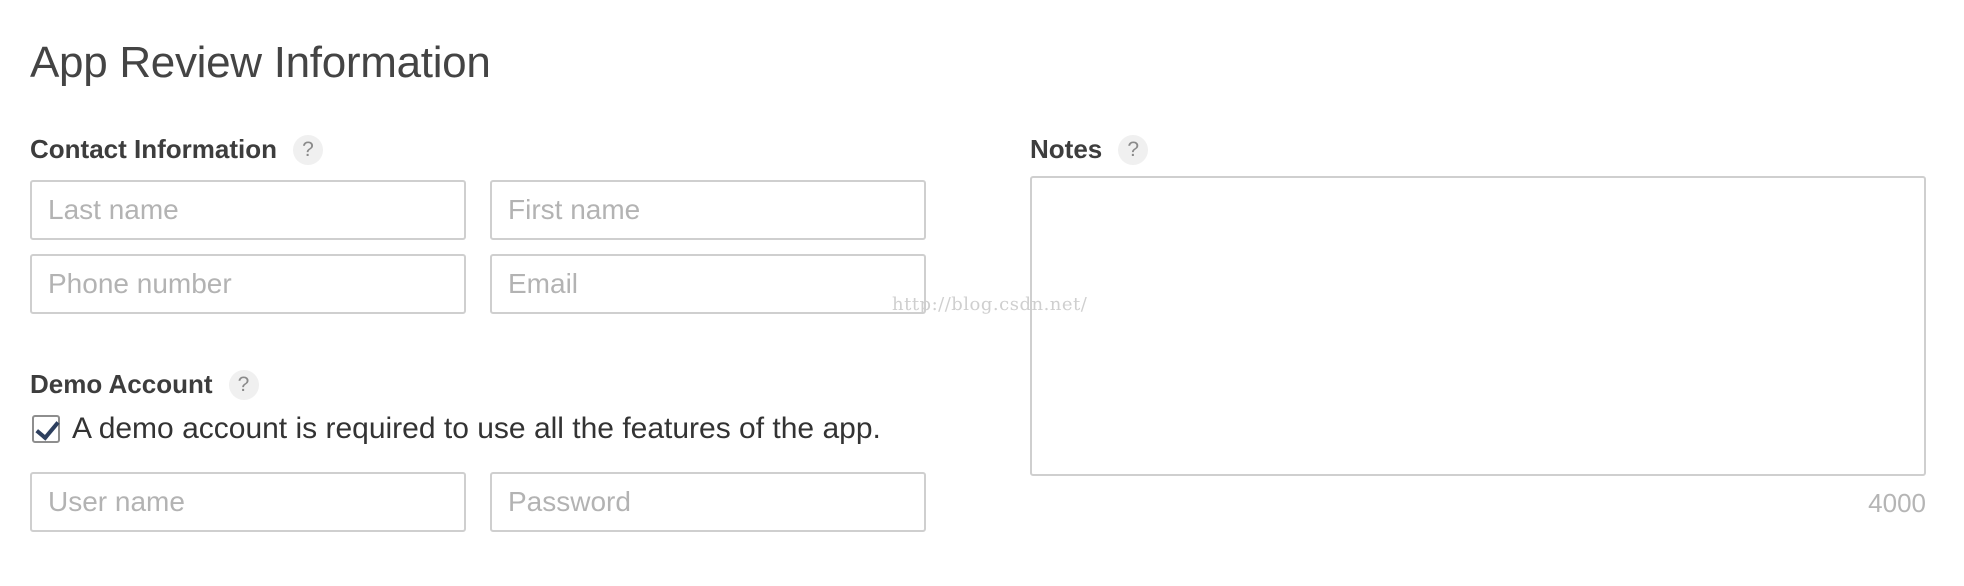 The height and width of the screenshot is (586, 1964). What do you see at coordinates (708, 284) in the screenshot?
I see `email-input` at bounding box center [708, 284].